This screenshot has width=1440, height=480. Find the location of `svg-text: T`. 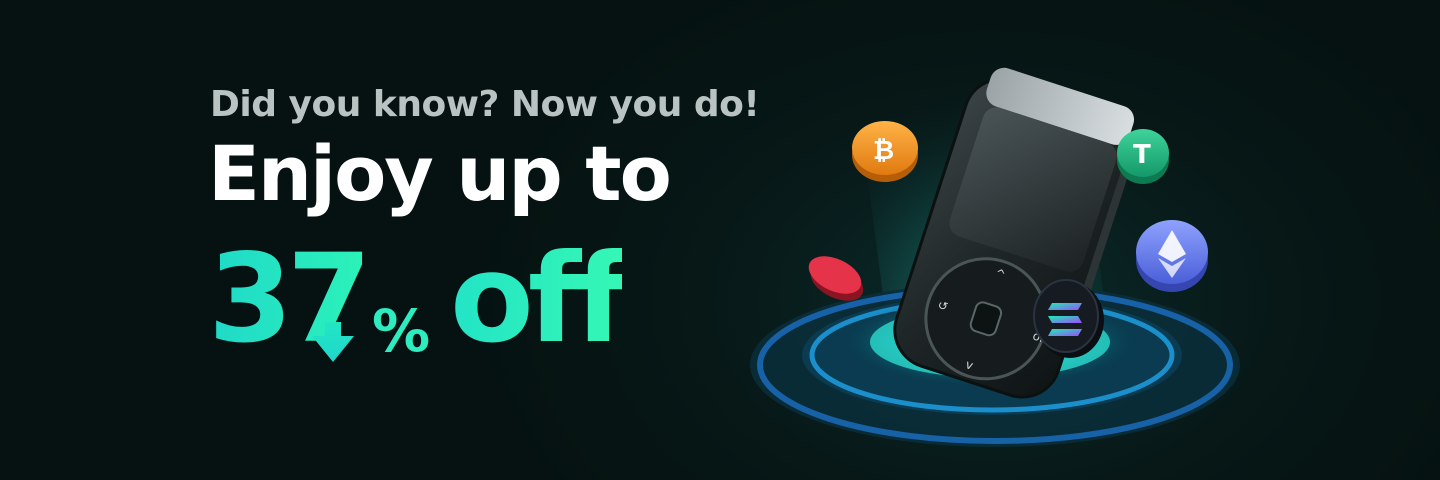

svg-text: T is located at coordinates (1142, 155).